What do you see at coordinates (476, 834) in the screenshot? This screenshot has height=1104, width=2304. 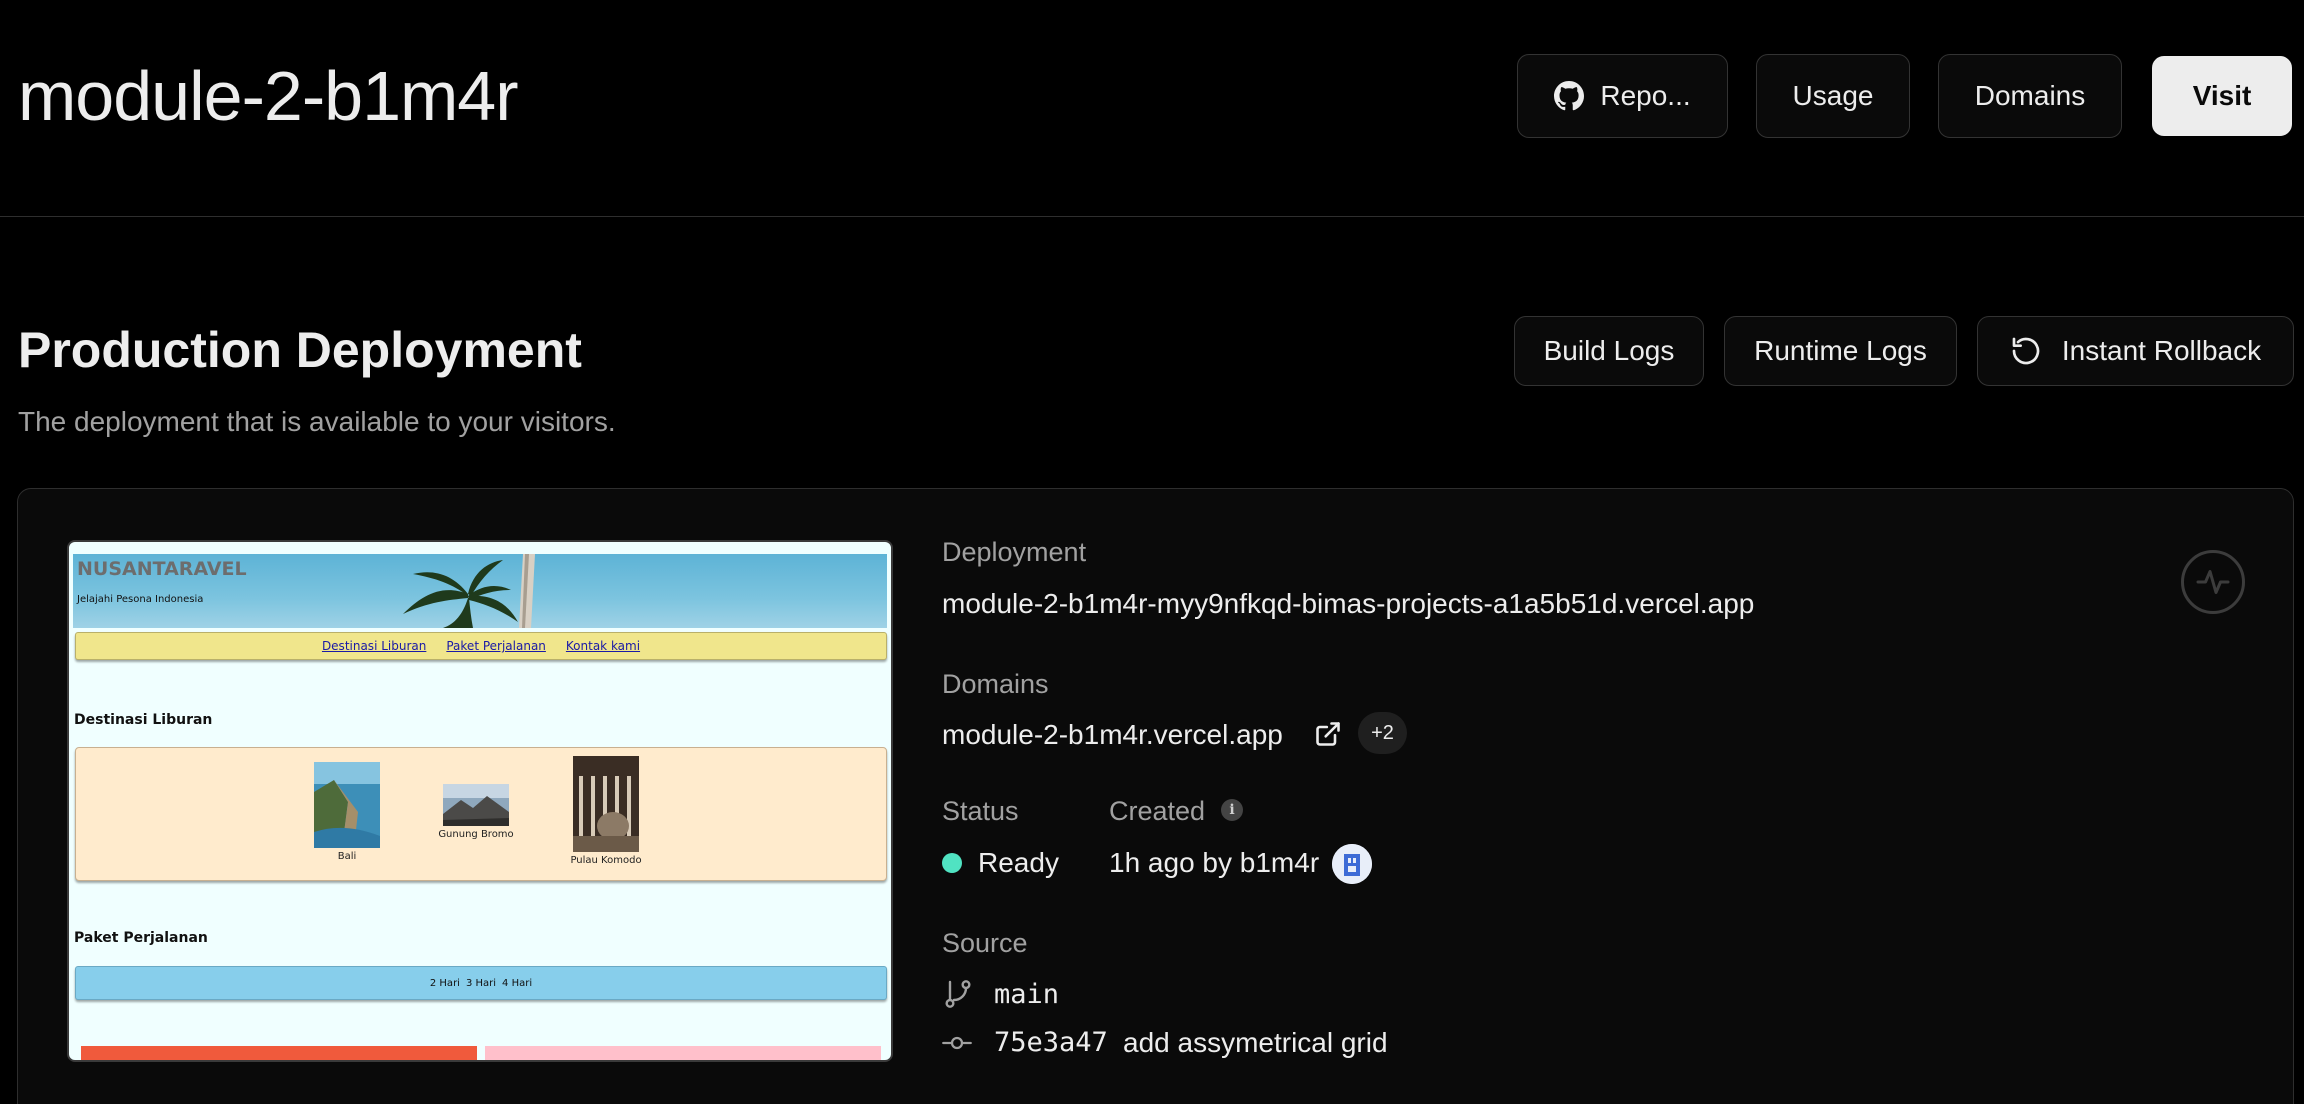 I see `preview-destination-label: Gunung Bromo` at bounding box center [476, 834].